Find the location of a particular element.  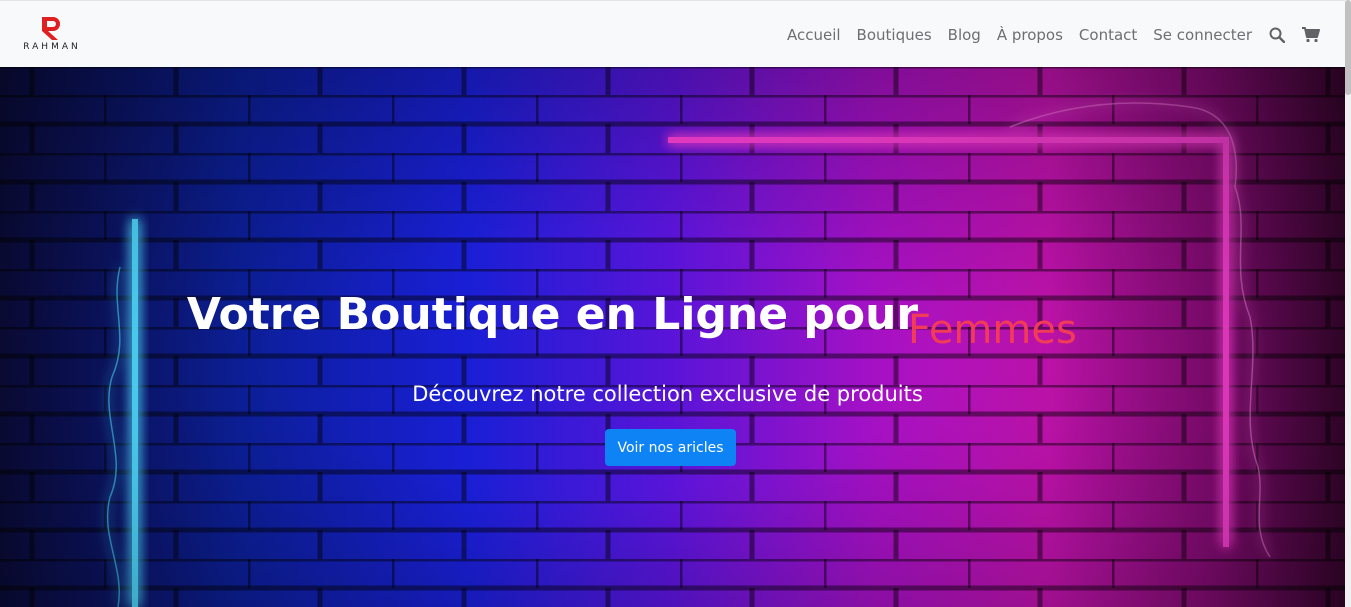

hero-accent-word: Femmes is located at coordinates (992, 330).